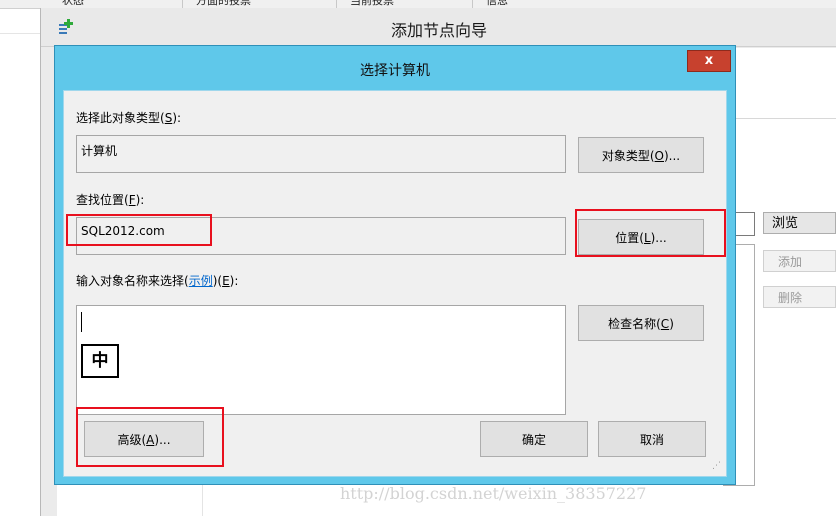 The height and width of the screenshot is (516, 836). What do you see at coordinates (99, 151) in the screenshot?
I see `object-type-value: 计算机` at bounding box center [99, 151].